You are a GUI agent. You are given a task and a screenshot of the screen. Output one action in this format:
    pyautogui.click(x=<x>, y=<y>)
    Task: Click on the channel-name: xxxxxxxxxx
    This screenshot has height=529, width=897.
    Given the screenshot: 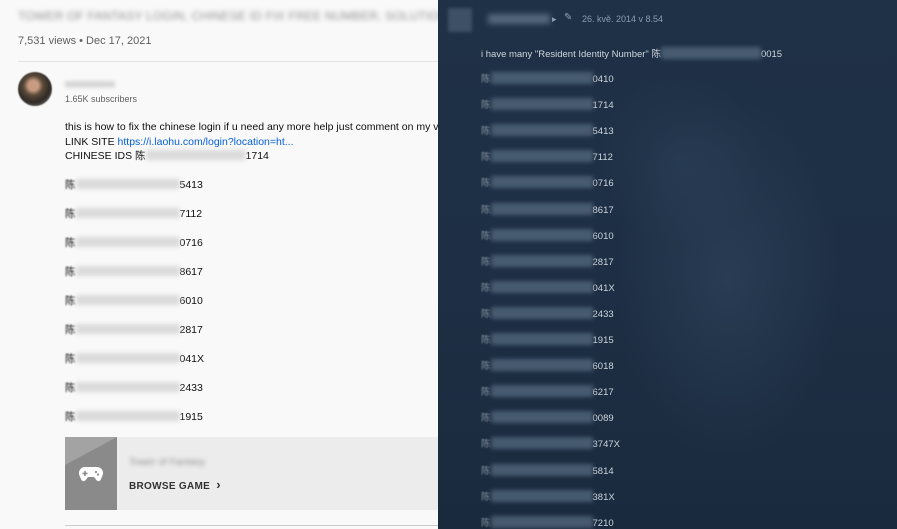 What is the action you would take?
    pyautogui.click(x=90, y=84)
    